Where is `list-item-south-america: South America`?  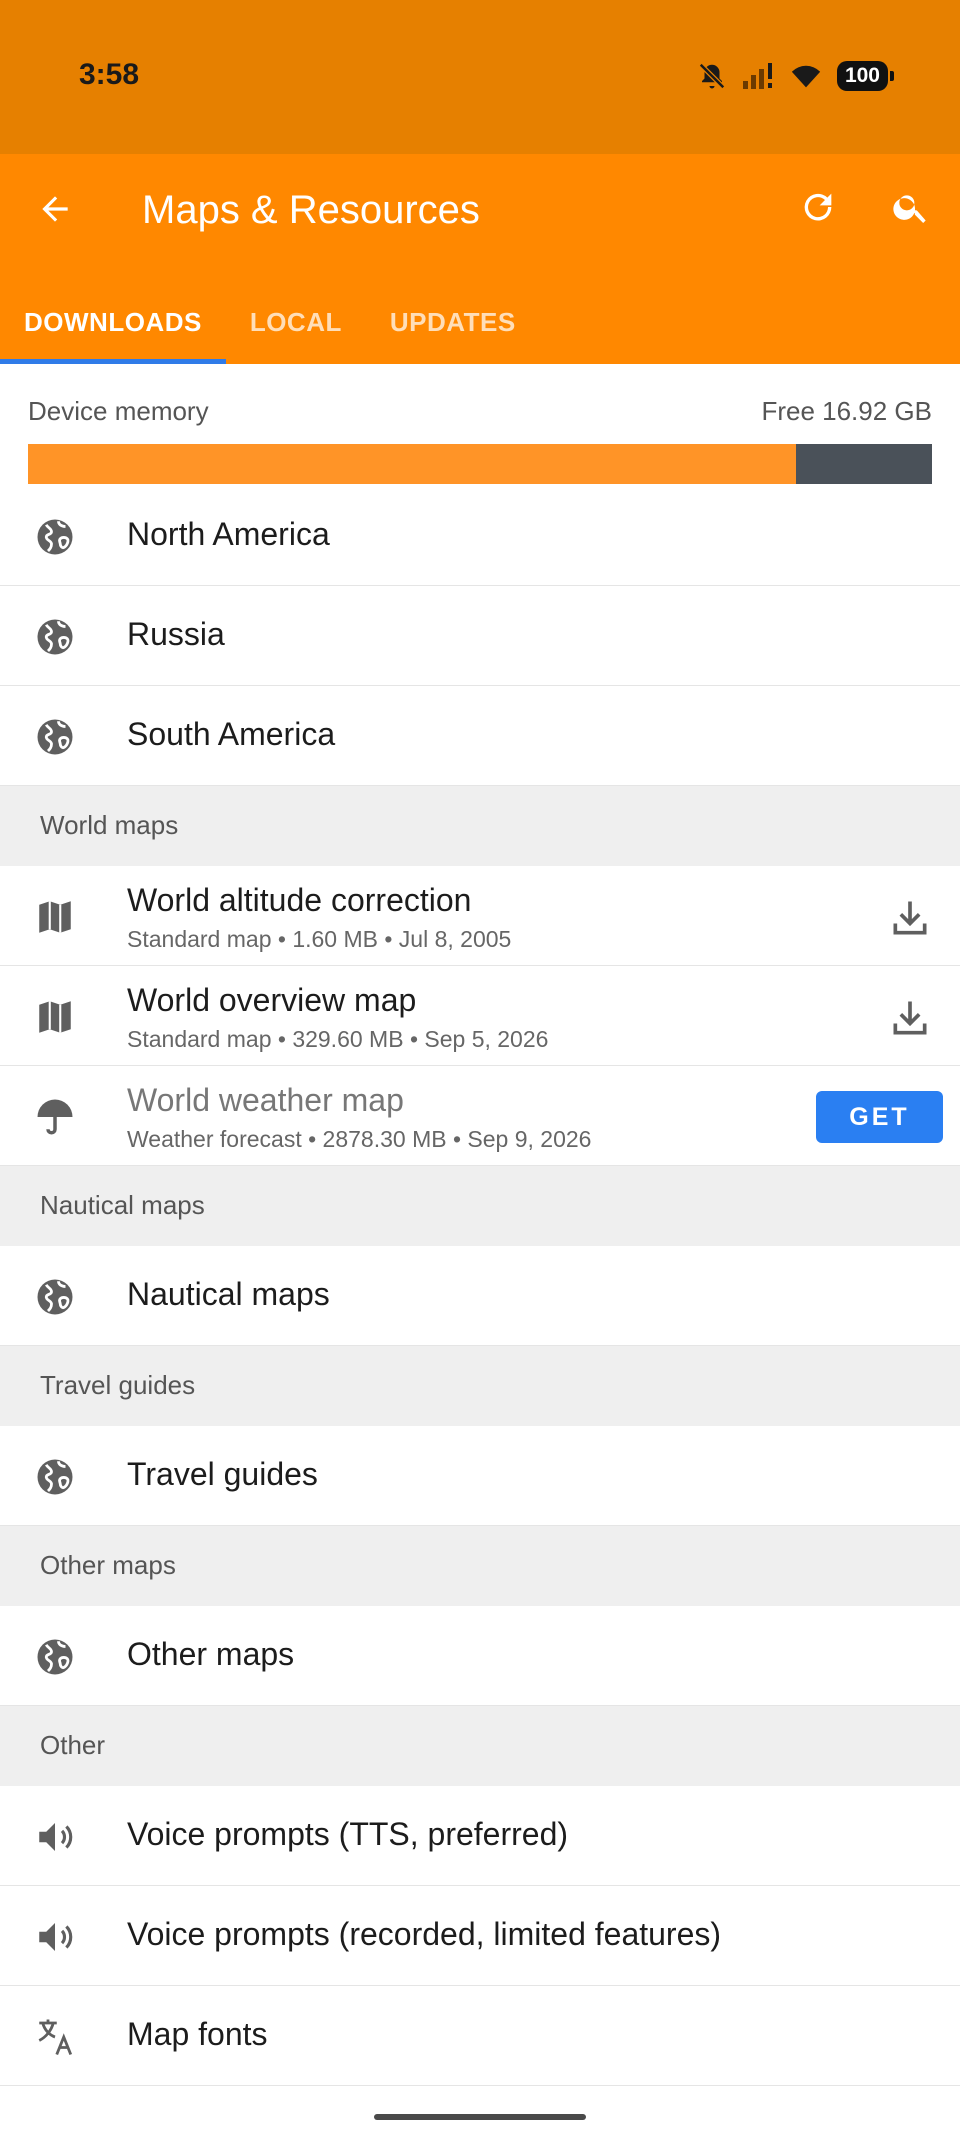
list-item-south-america: South America is located at coordinates (480, 736).